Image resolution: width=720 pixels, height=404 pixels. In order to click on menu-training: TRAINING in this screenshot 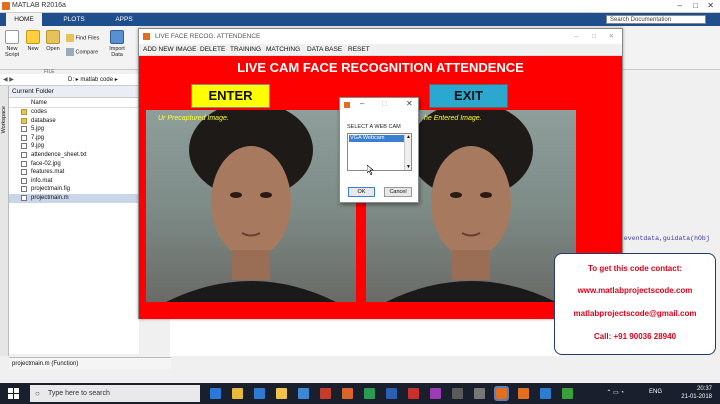, I will do `click(245, 49)`.